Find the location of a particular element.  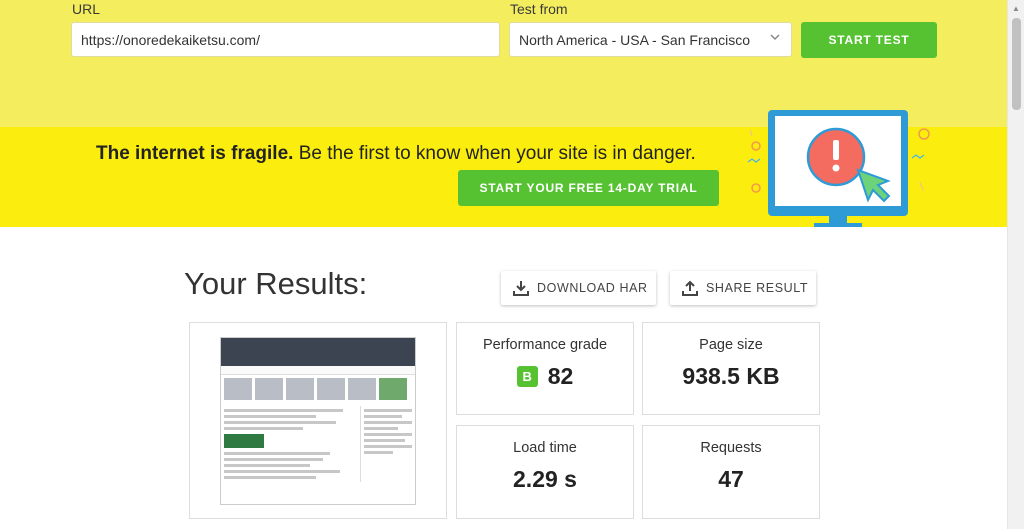

share-result-label: SHARE RESULT is located at coordinates (757, 288).